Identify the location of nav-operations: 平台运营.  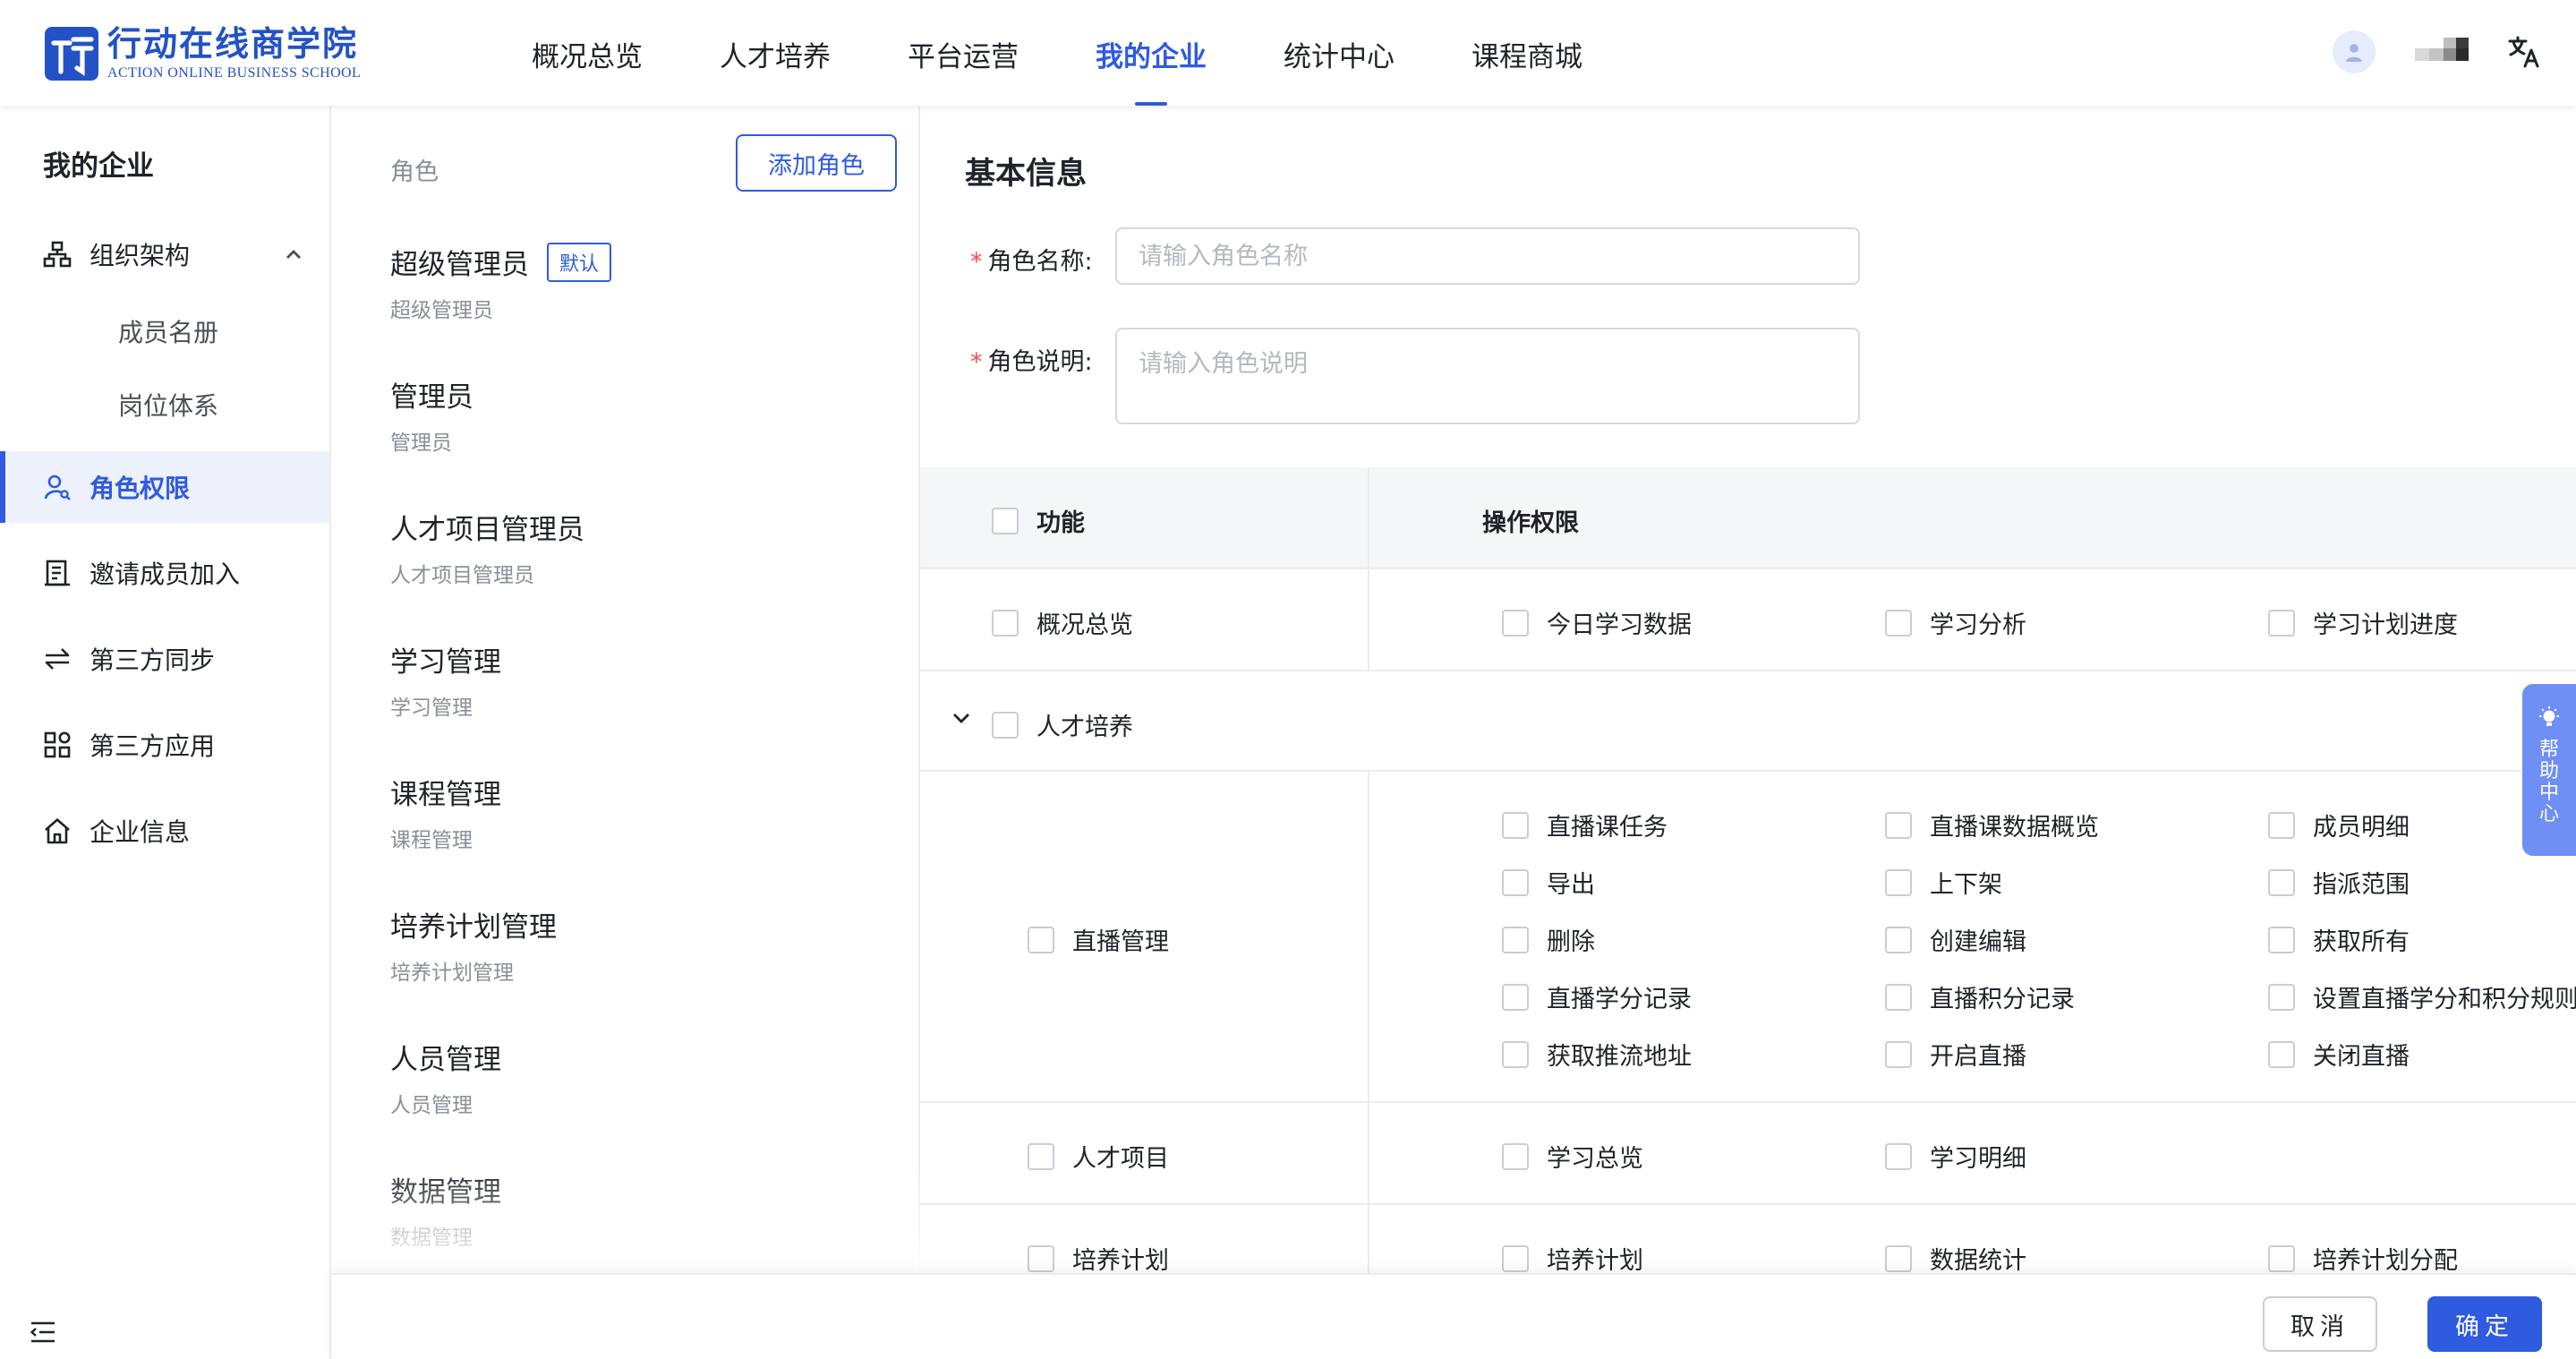
(963, 53).